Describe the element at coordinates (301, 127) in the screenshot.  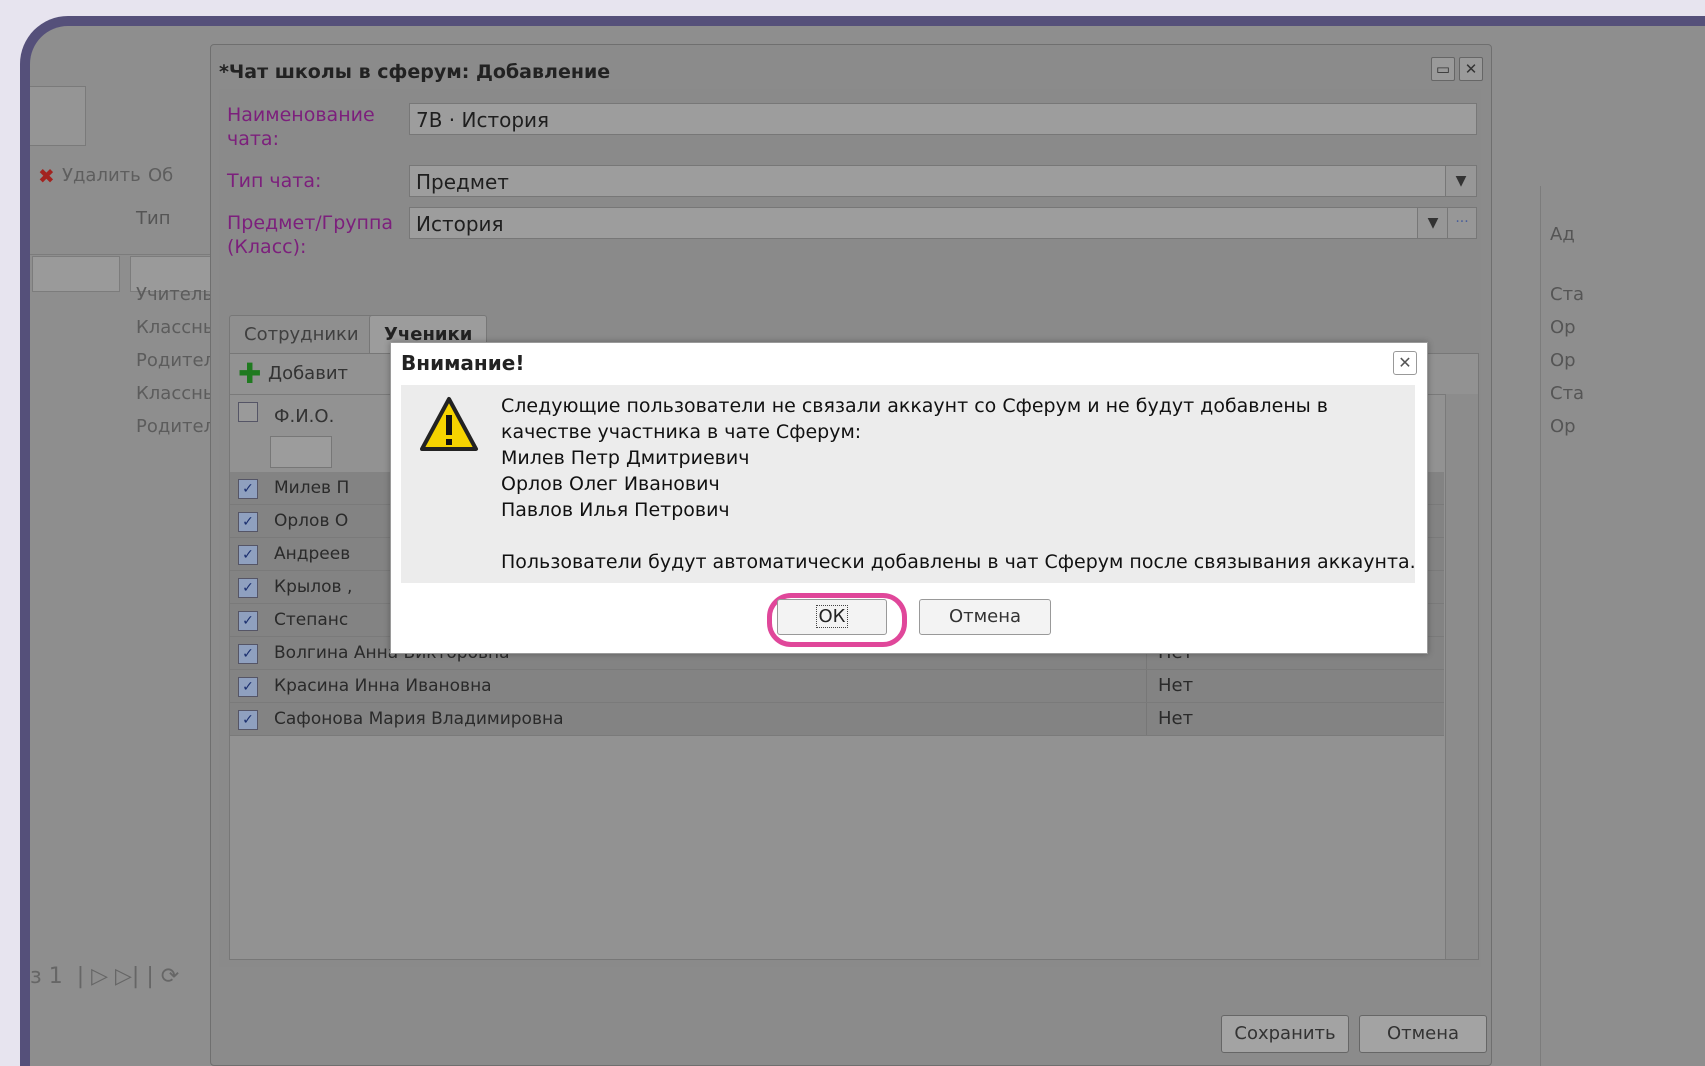
I see `chat-name-label: Наименование чата:` at that location.